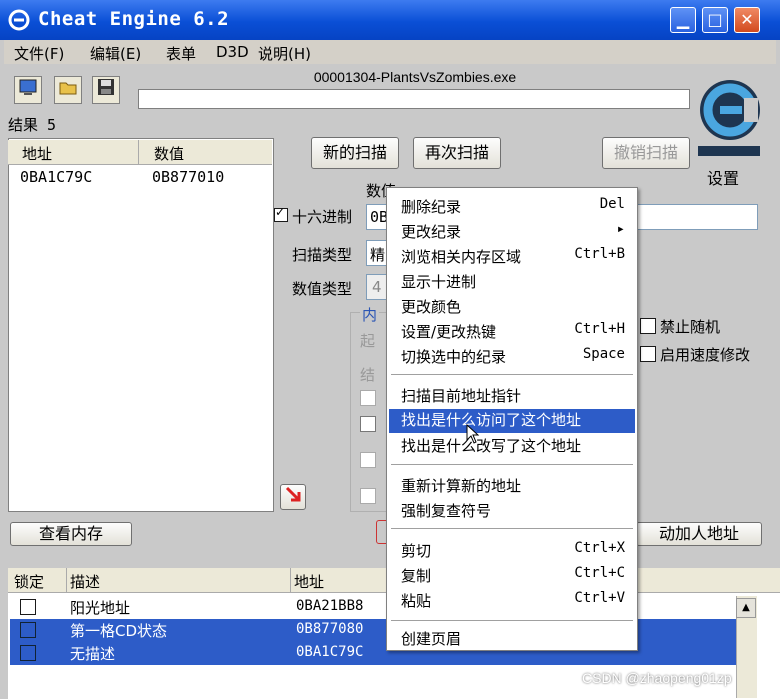  What do you see at coordinates (284, 53) in the screenshot?
I see `menu-help: 说明(H)` at bounding box center [284, 53].